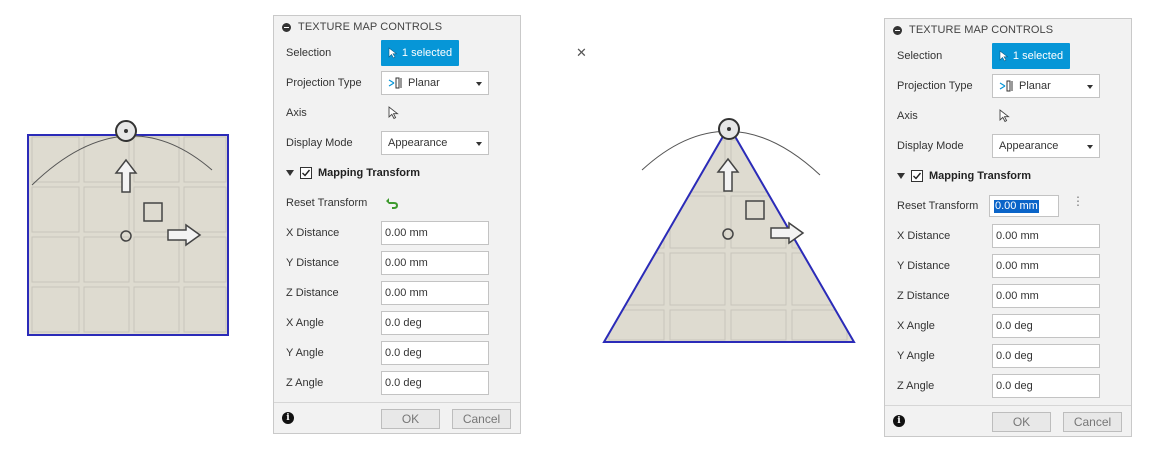 This screenshot has height=454, width=1159. What do you see at coordinates (393, 203) in the screenshot?
I see `reset-undo-icon` at bounding box center [393, 203].